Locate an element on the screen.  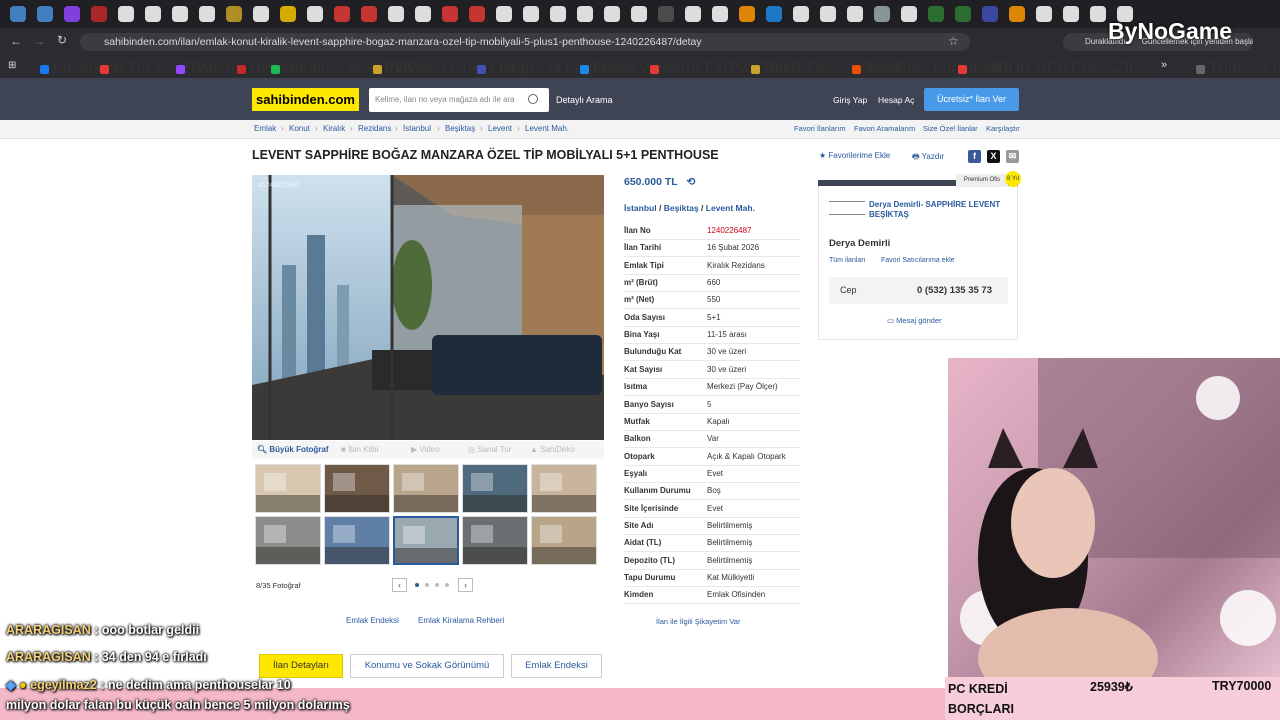
tab-location-street-view: Konumu ve Sokak Görünümü is located at coordinates (427, 666).